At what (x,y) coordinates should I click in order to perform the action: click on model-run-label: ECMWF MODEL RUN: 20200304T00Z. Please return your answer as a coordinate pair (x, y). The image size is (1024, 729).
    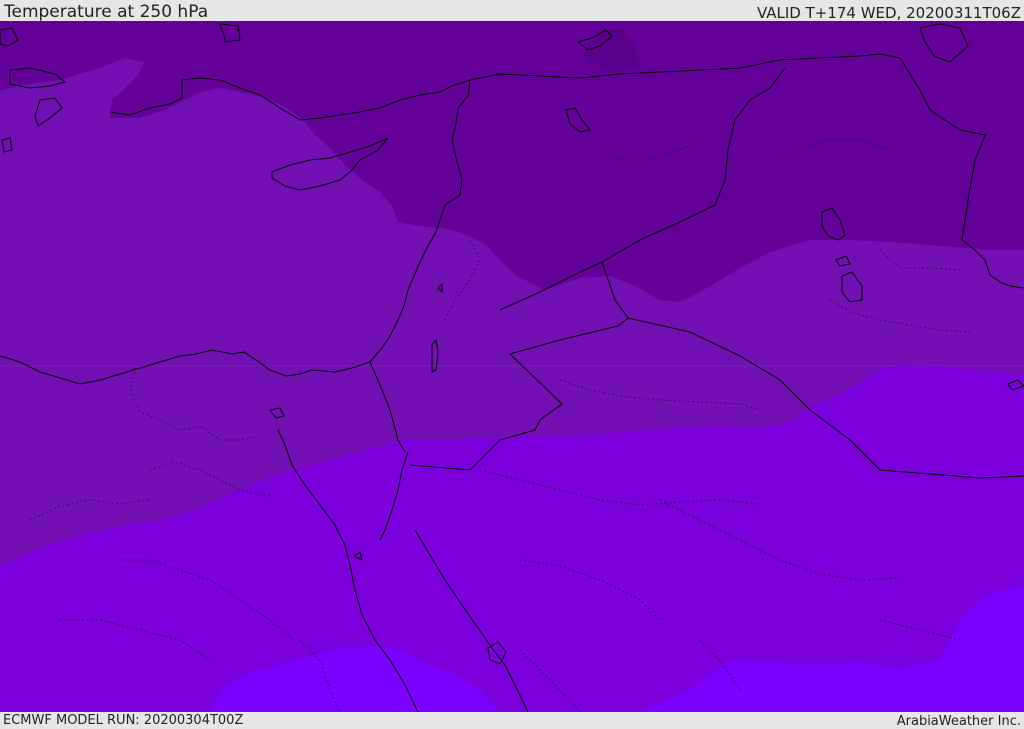
    Looking at the image, I should click on (123, 720).